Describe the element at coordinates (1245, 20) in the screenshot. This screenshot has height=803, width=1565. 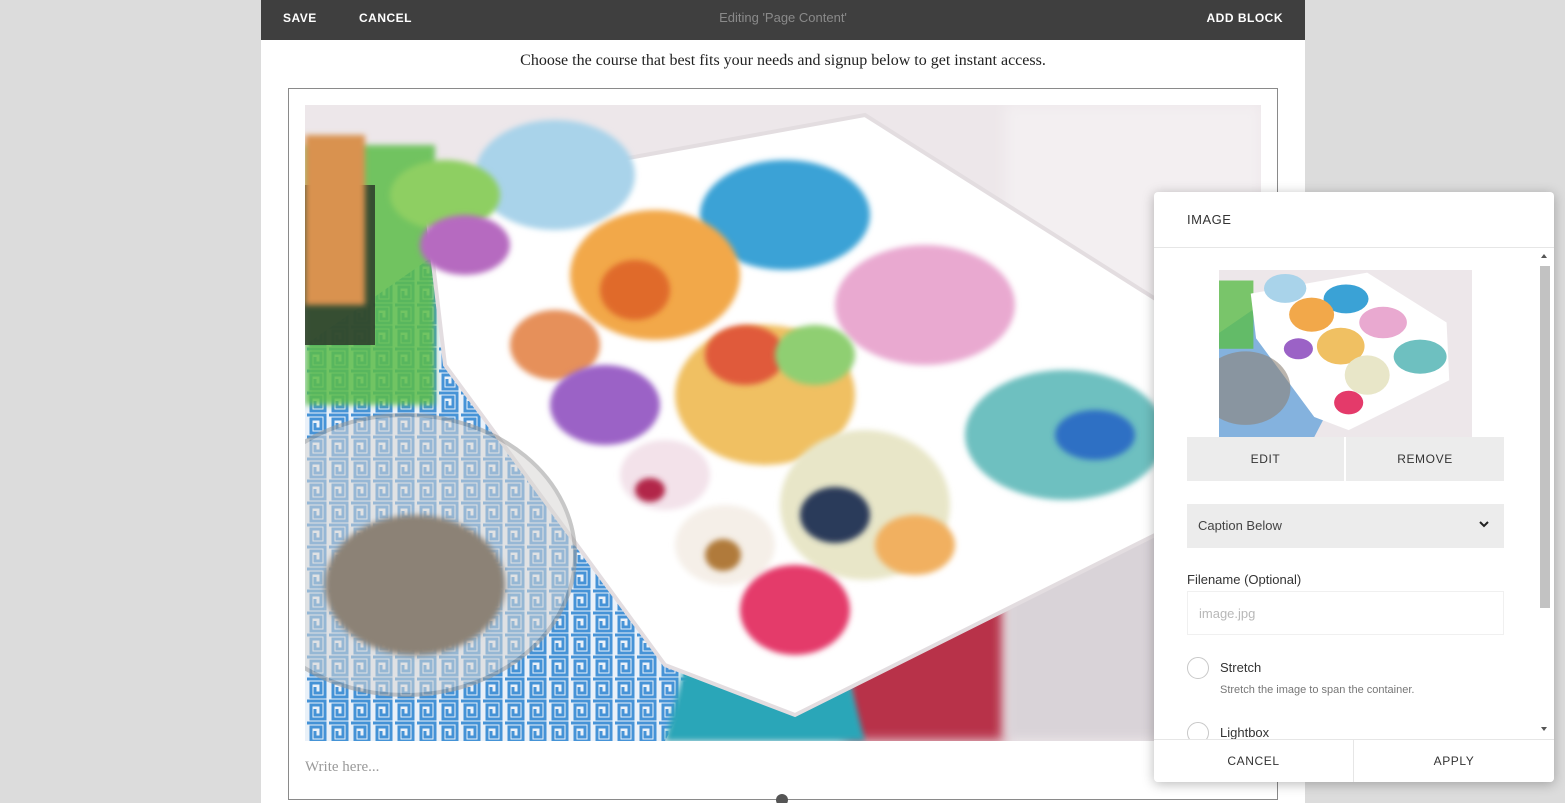
I see `add-block-button: ADD BLOCK` at that location.